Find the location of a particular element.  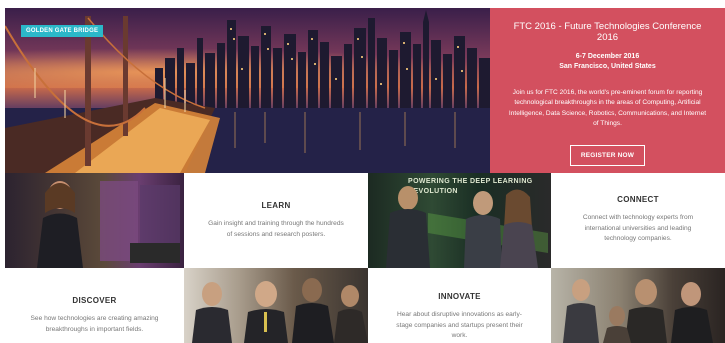

location-badge: GOLDEN GATE BRIDGE is located at coordinates (62, 31).